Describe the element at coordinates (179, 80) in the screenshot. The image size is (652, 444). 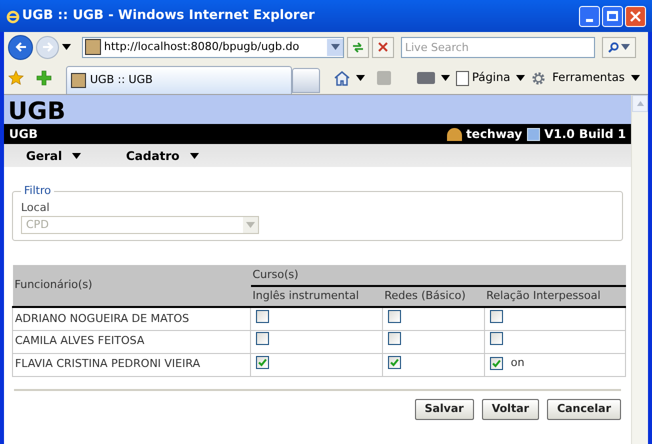
I see `browser-tab: UGB :: UGB` at that location.